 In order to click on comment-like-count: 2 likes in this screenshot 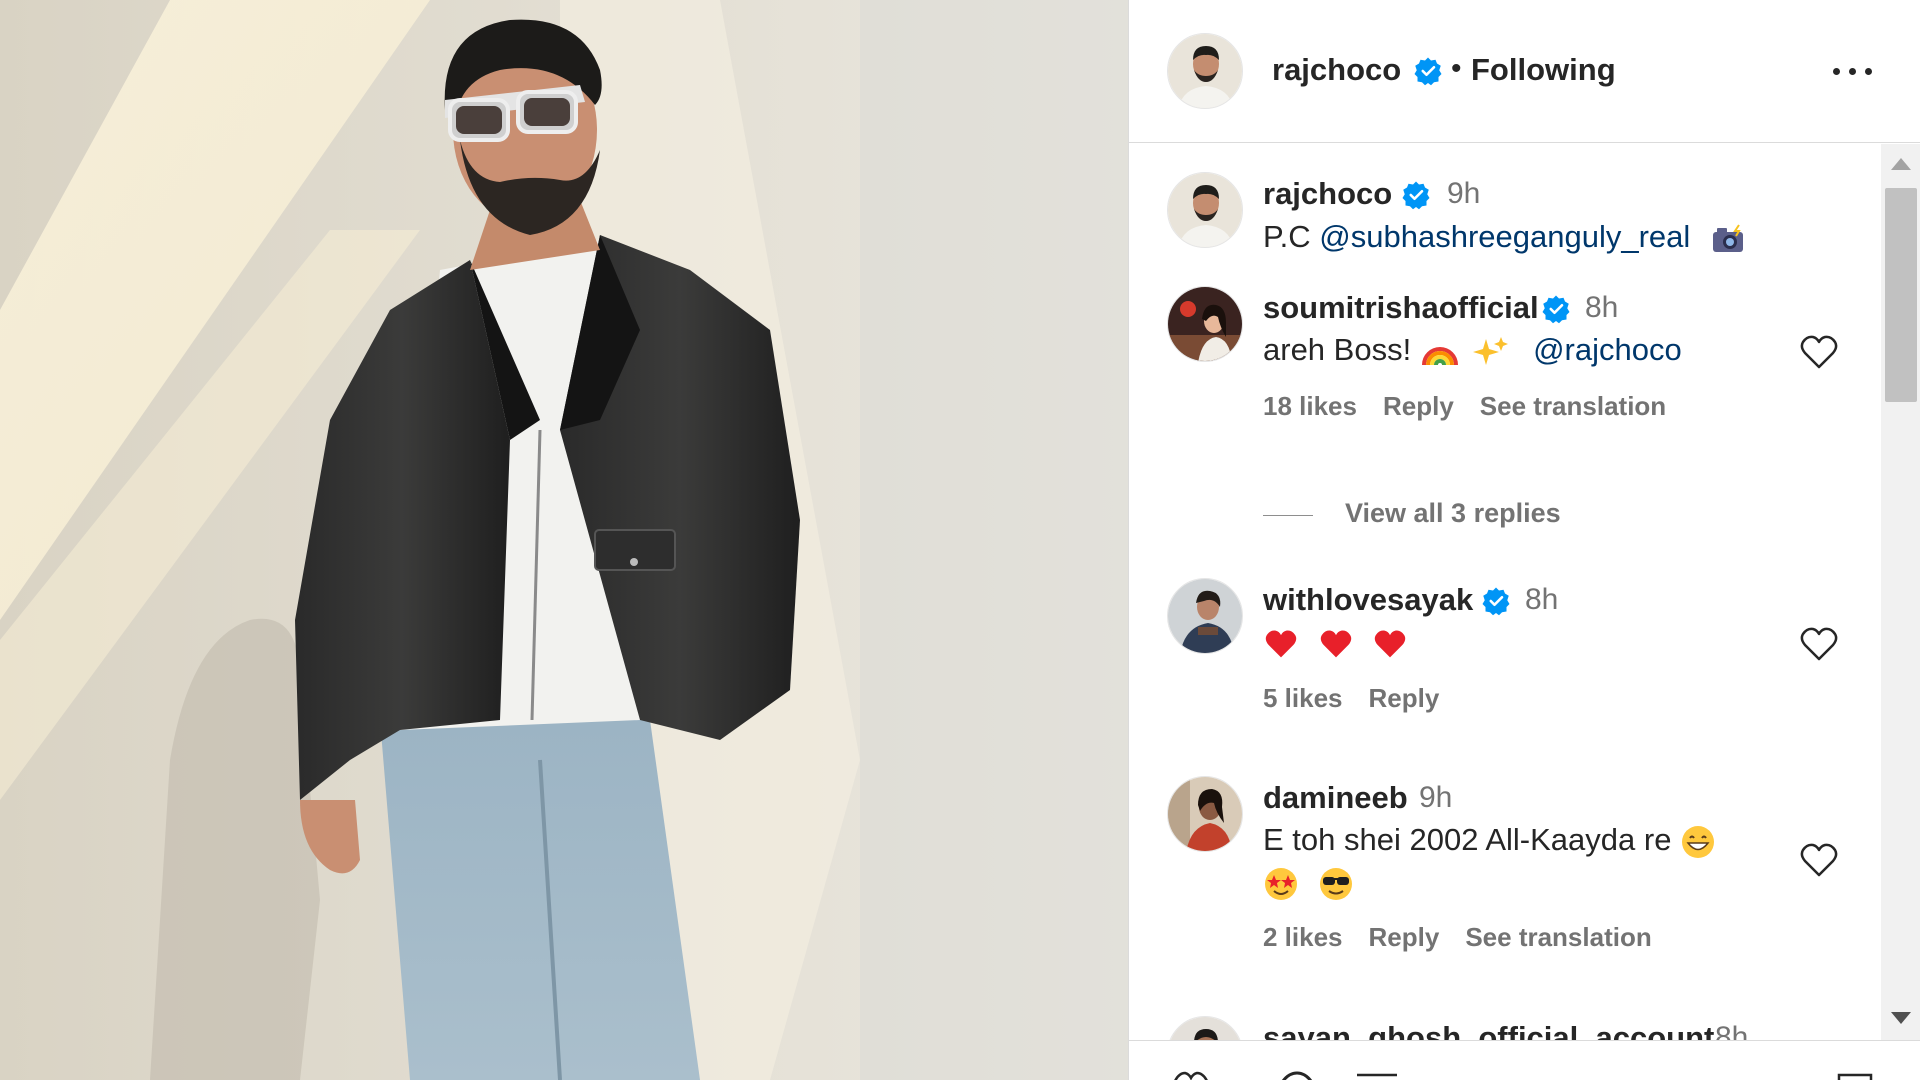, I will do `click(1303, 937)`.